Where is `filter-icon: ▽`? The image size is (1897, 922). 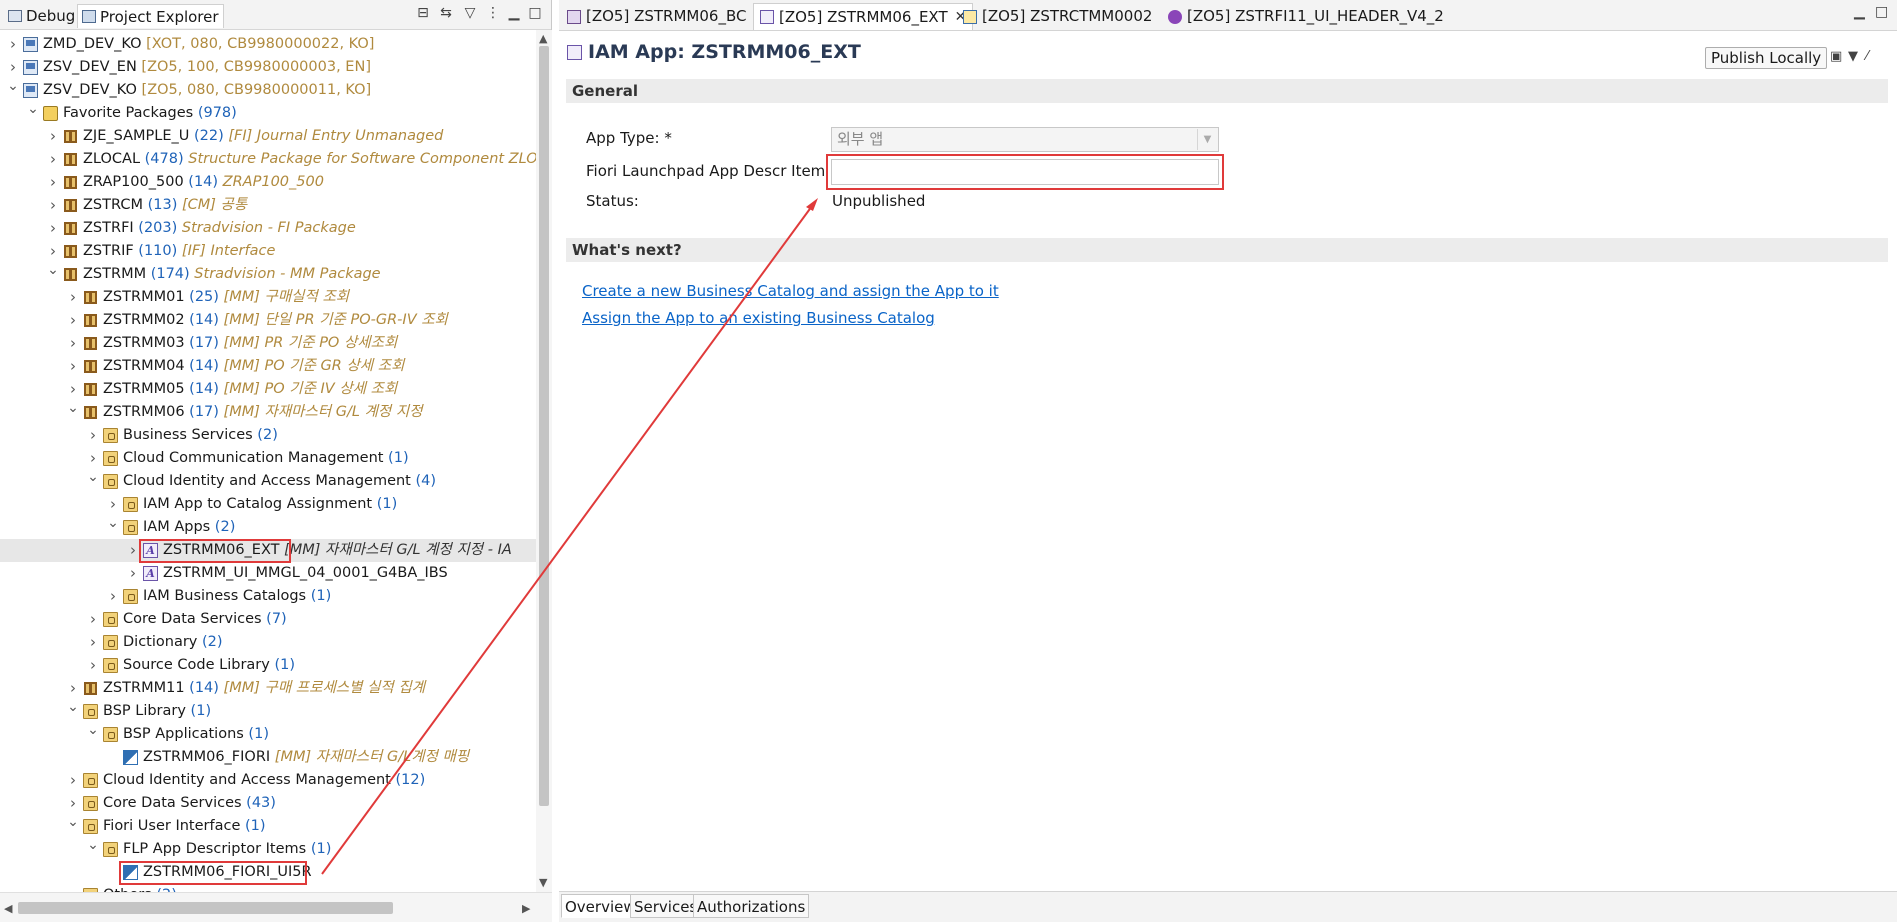 filter-icon: ▽ is located at coordinates (470, 13).